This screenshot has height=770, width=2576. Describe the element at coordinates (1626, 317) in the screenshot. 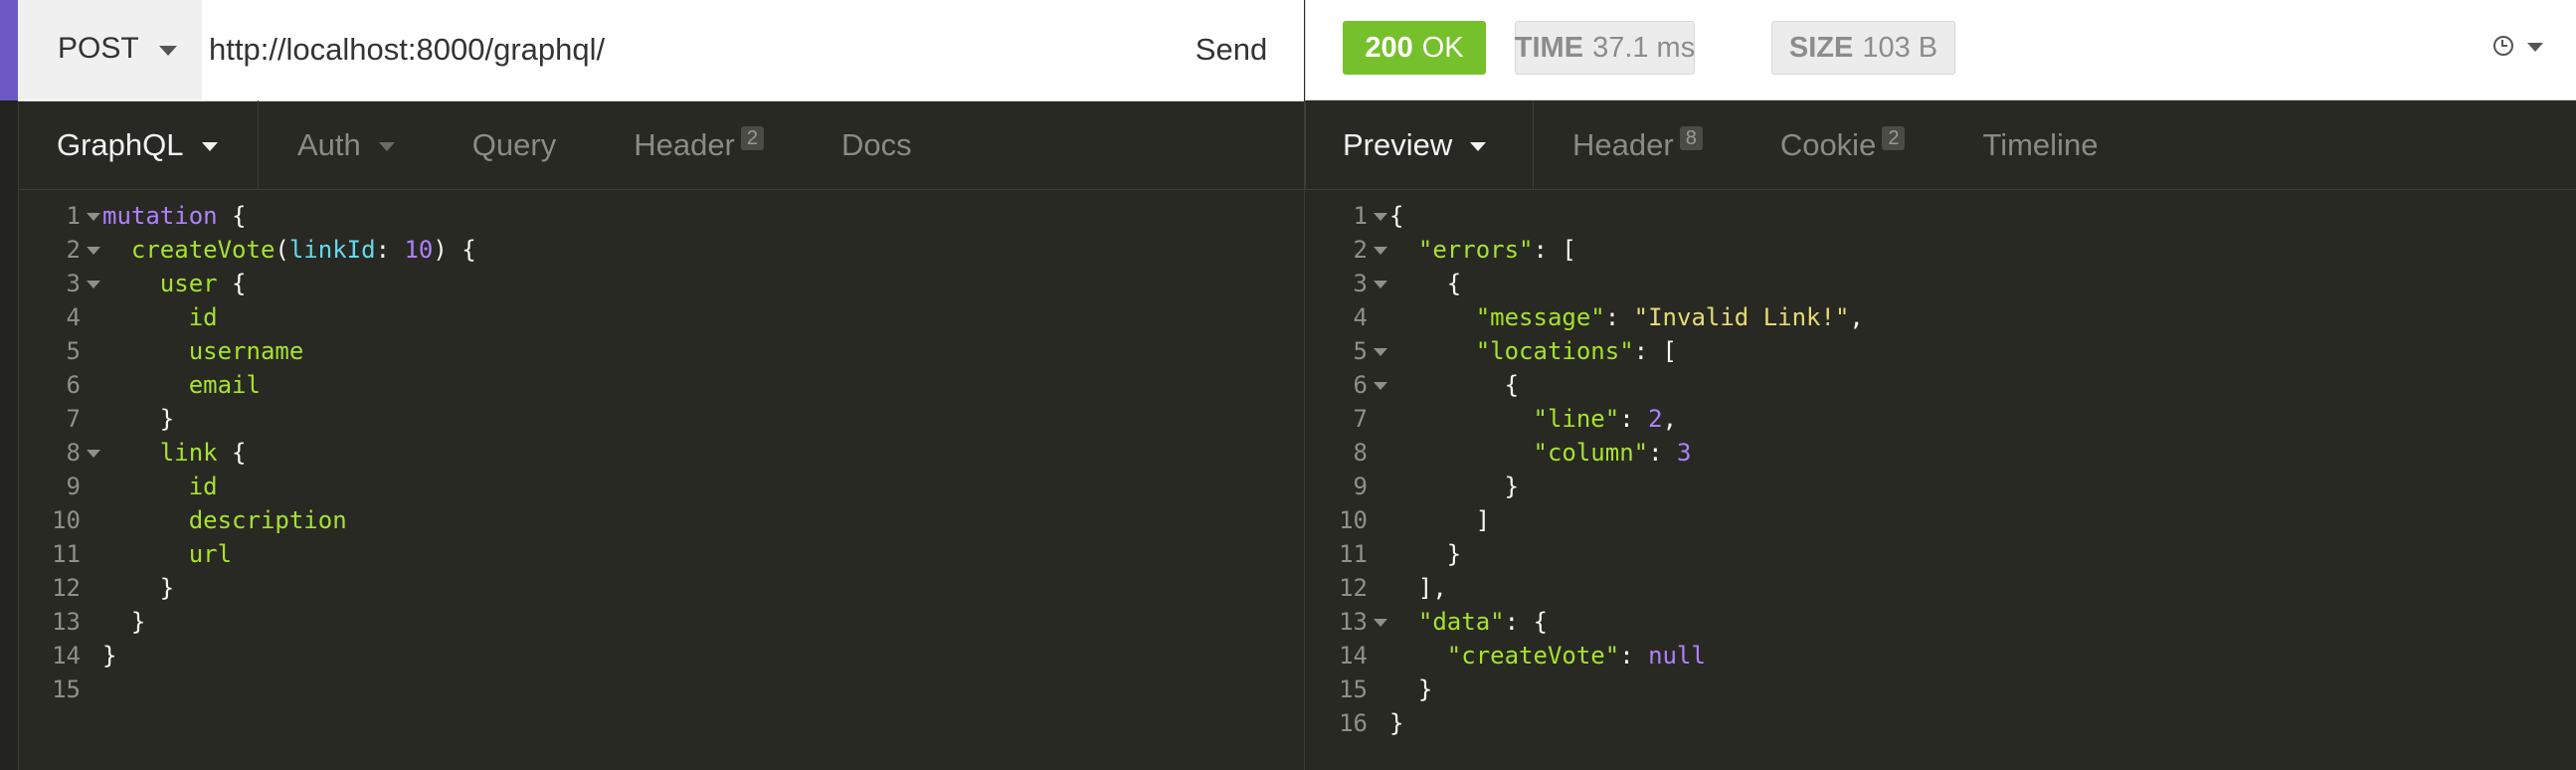

I see `code-text: "message": "Invalid Link!",` at that location.